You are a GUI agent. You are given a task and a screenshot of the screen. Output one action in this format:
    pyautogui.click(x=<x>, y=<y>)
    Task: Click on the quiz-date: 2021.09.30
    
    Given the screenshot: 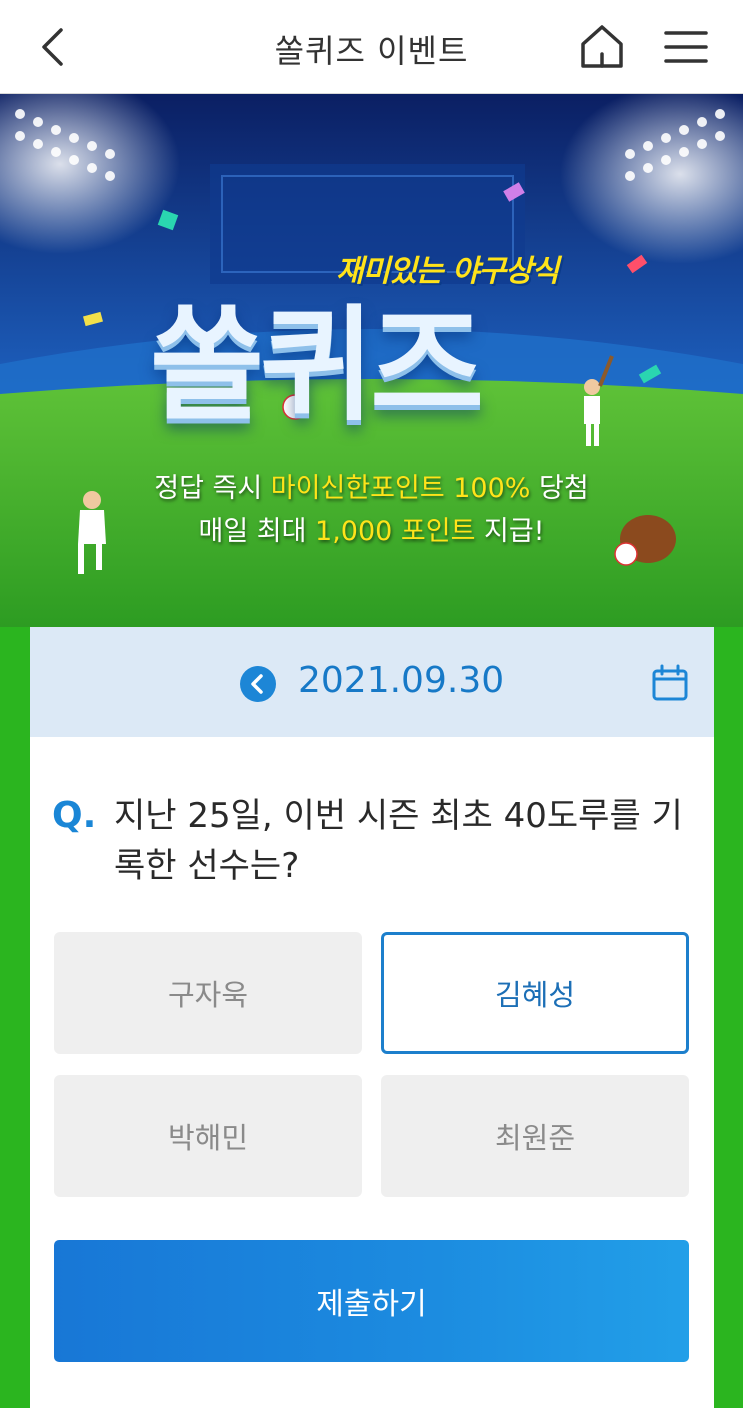 What is the action you would take?
    pyautogui.click(x=401, y=680)
    